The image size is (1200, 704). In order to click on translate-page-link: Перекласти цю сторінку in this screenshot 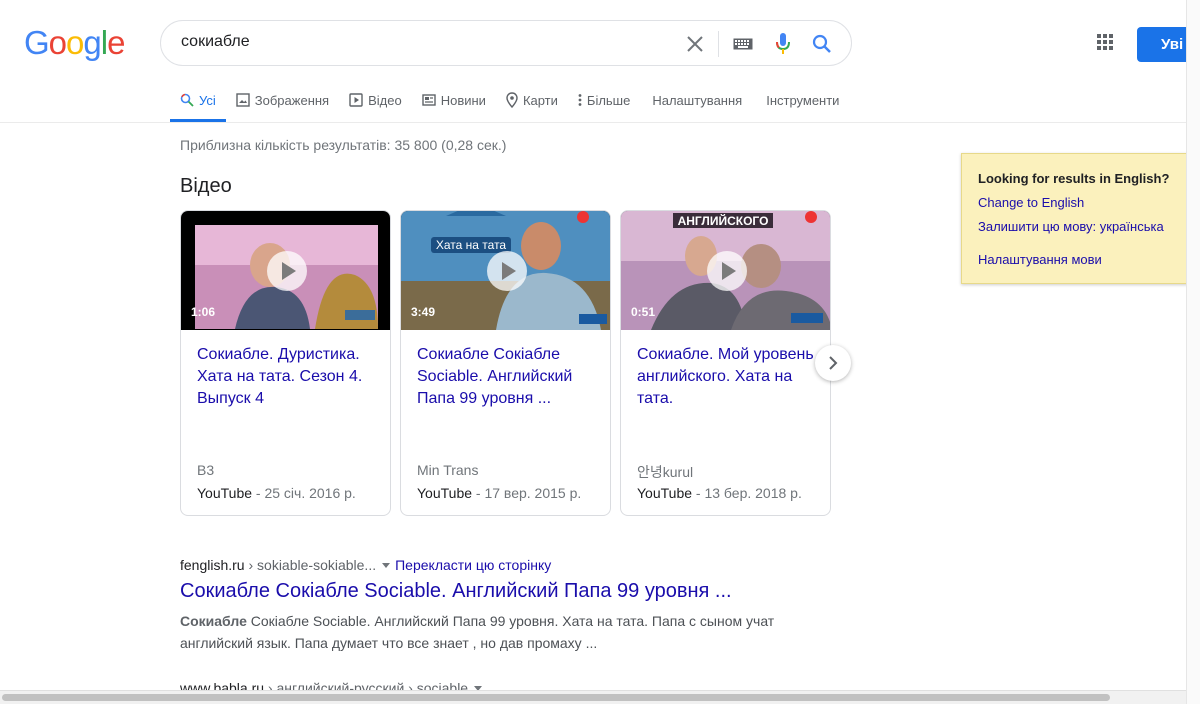, I will do `click(473, 565)`.